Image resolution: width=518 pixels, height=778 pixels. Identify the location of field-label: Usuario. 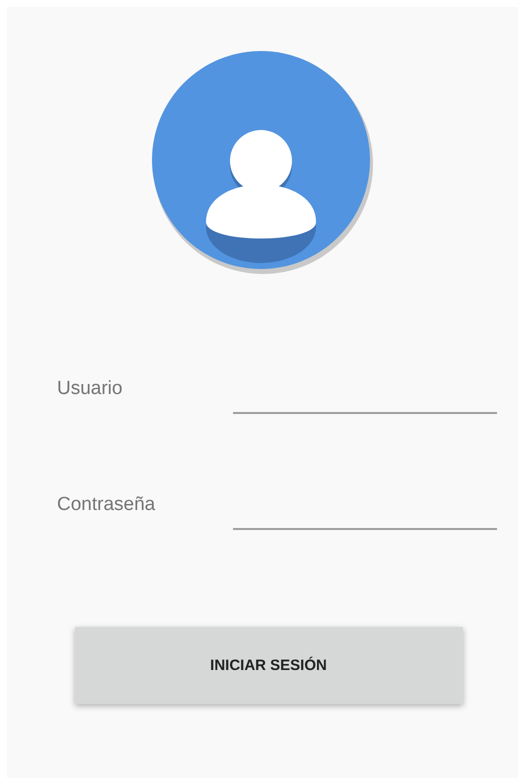
(90, 388).